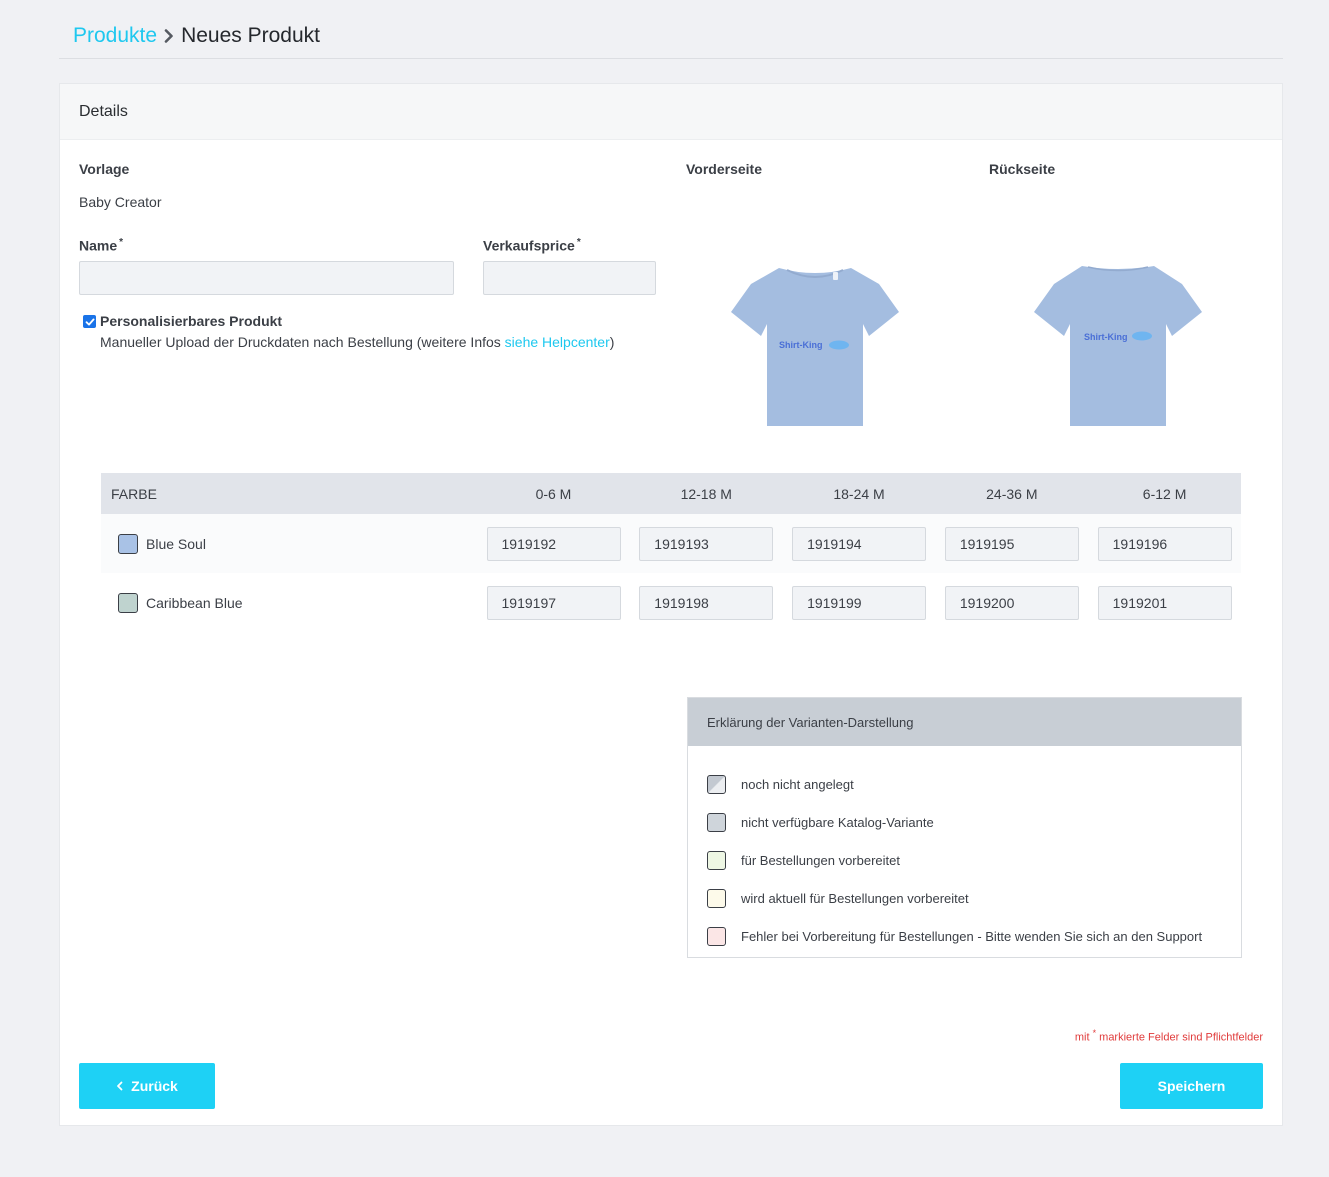 Image resolution: width=1329 pixels, height=1177 pixels. What do you see at coordinates (964, 784) in the screenshot?
I see `legend-item: noch nicht angelegt` at bounding box center [964, 784].